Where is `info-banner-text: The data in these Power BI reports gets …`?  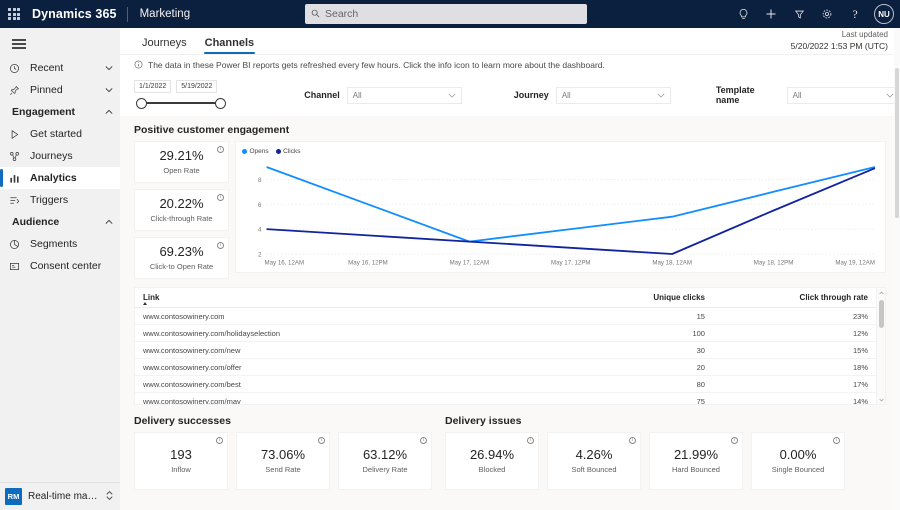 info-banner-text: The data in these Power BI reports gets … is located at coordinates (376, 64).